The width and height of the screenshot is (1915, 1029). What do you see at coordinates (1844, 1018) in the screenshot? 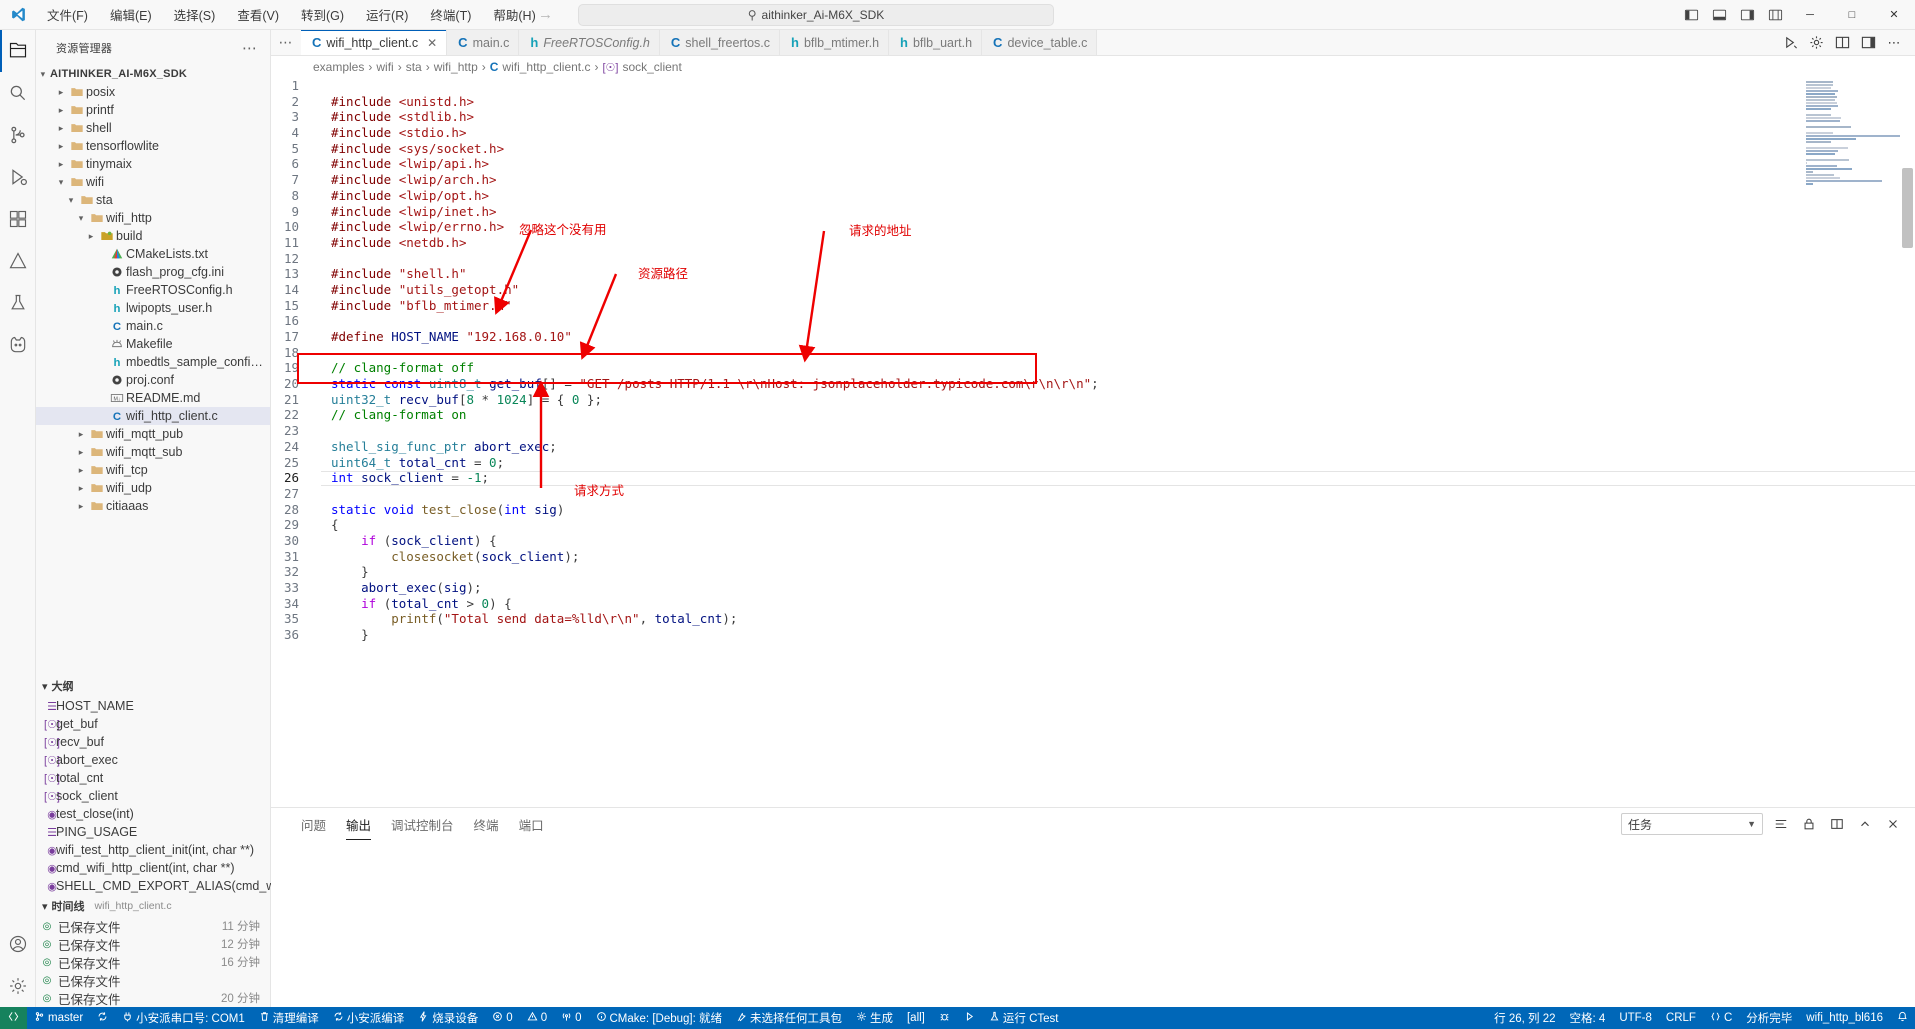
I see `status-active-config: wifi_http_bl616` at bounding box center [1844, 1018].